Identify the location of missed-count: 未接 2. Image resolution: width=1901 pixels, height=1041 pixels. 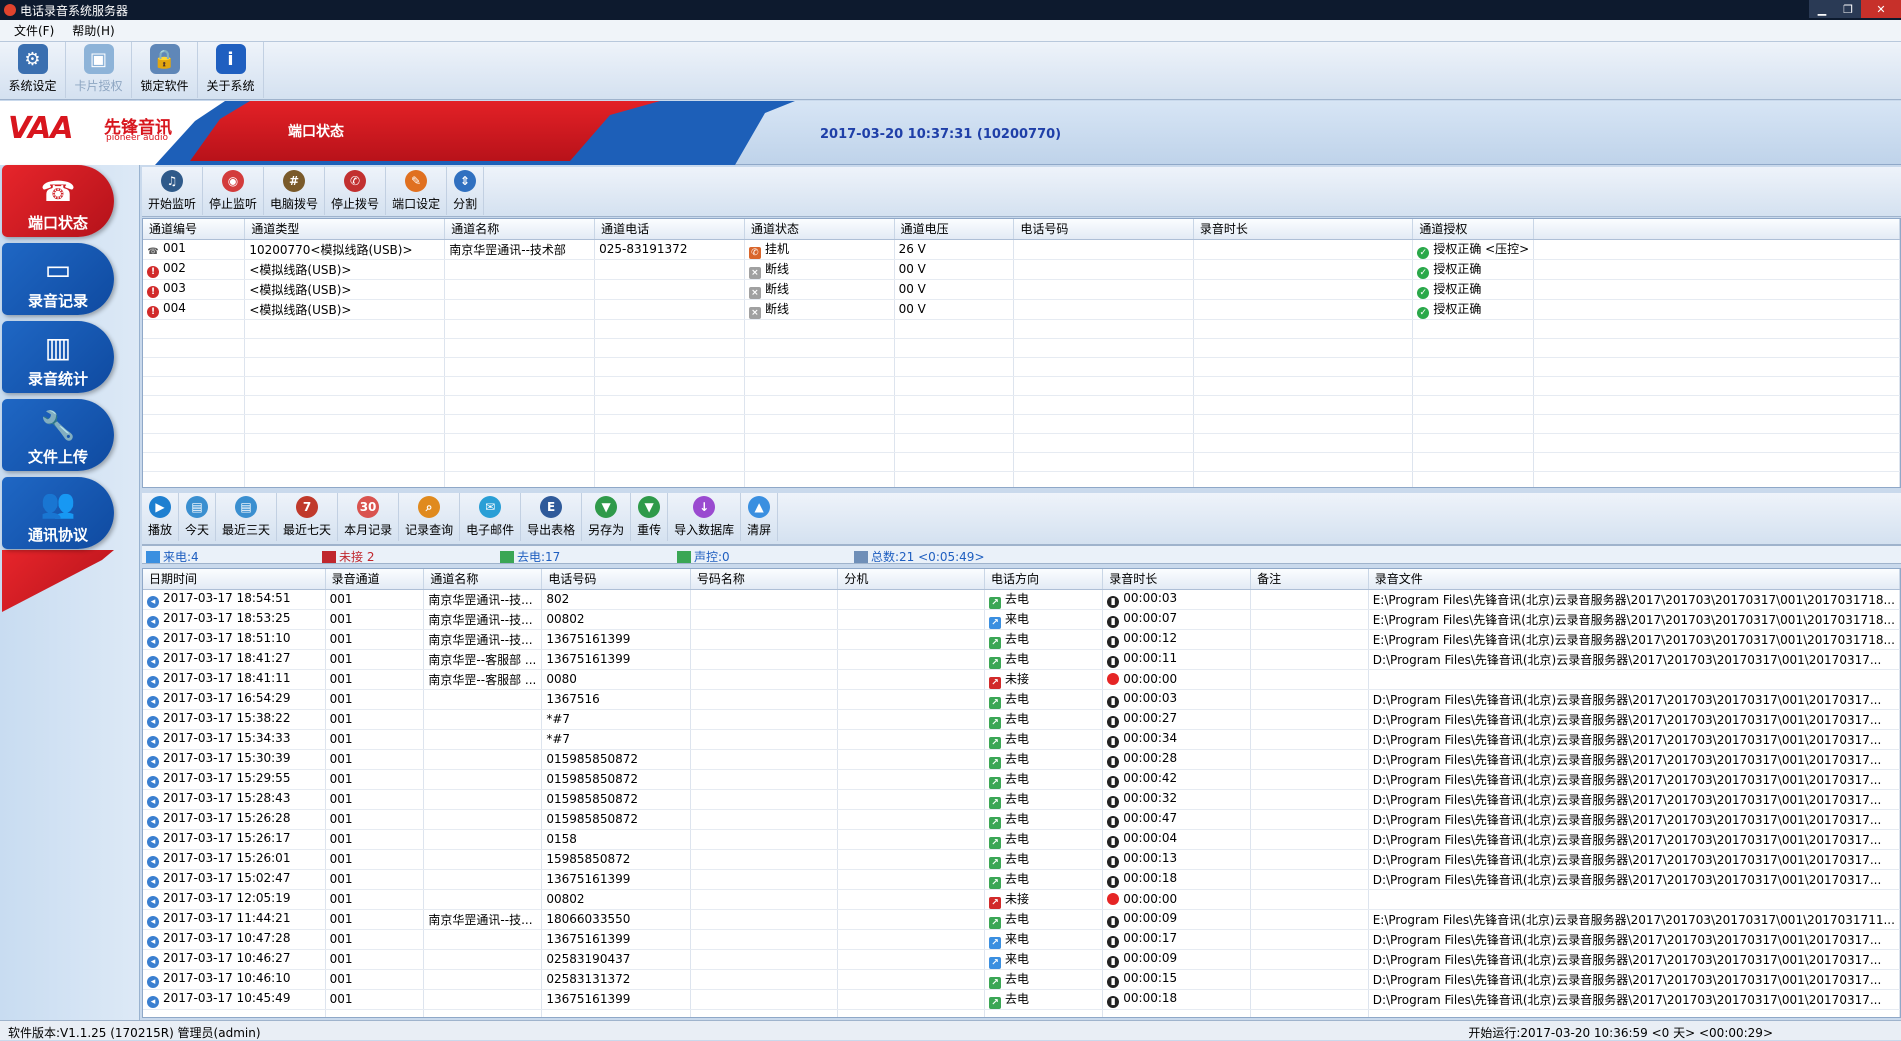
(348, 556).